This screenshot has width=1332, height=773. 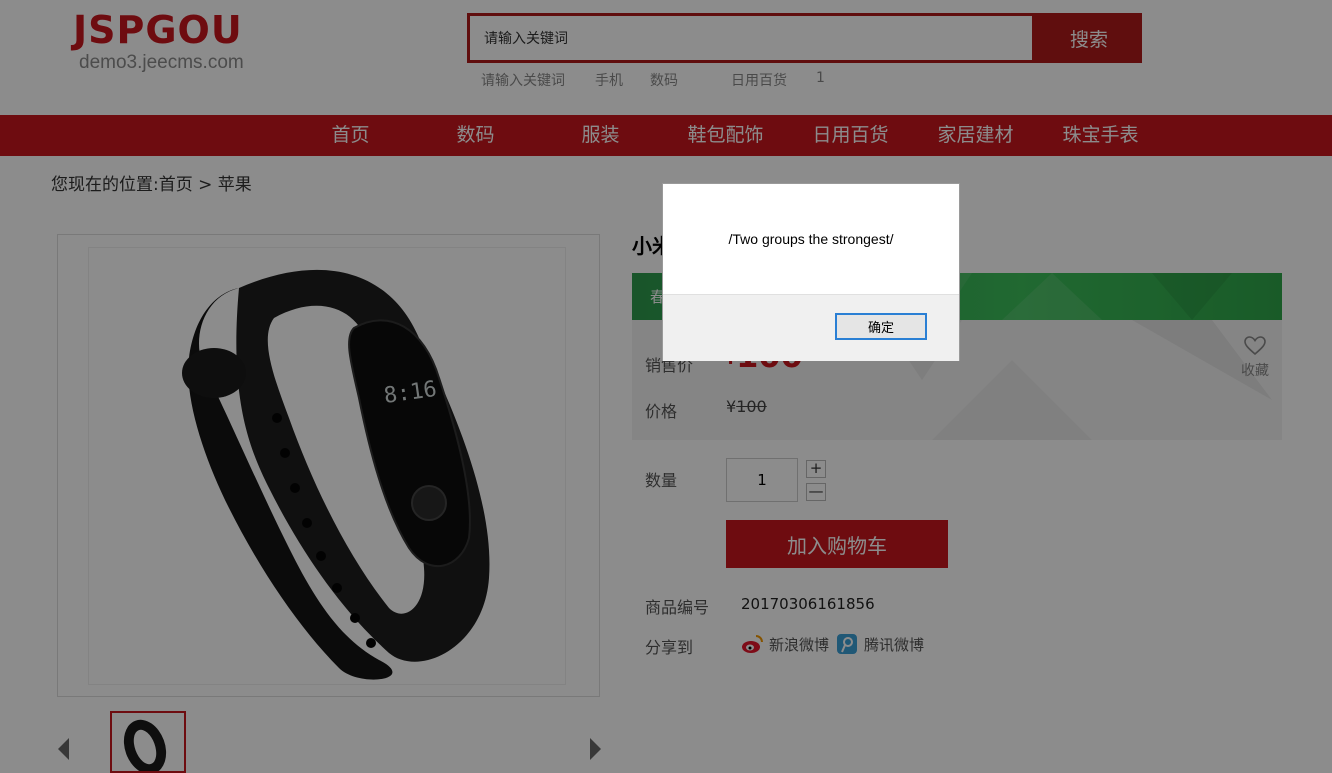 What do you see at coordinates (881, 326) in the screenshot?
I see `alert-ok-button: 确定` at bounding box center [881, 326].